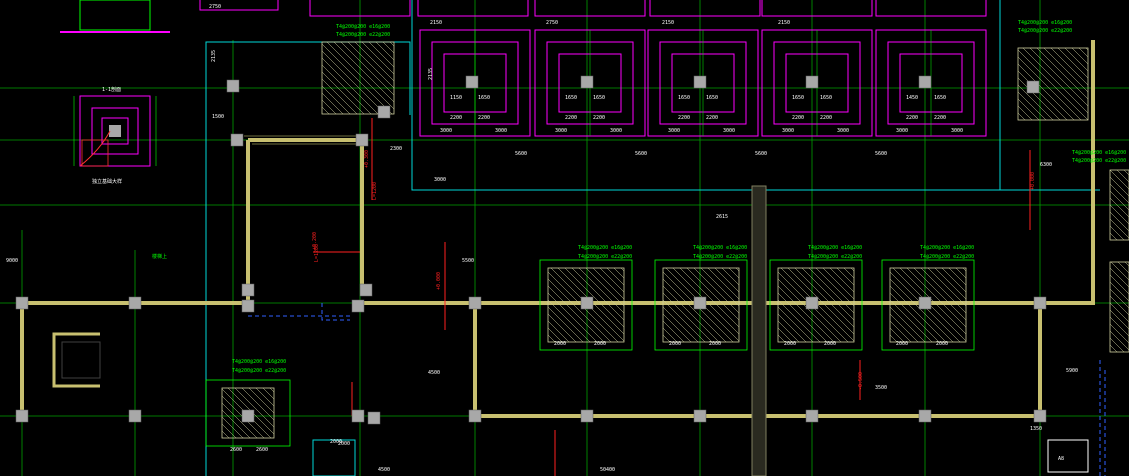 The height and width of the screenshot is (476, 1129). I want to click on grid-dimension: 6300, so click(1046, 165).